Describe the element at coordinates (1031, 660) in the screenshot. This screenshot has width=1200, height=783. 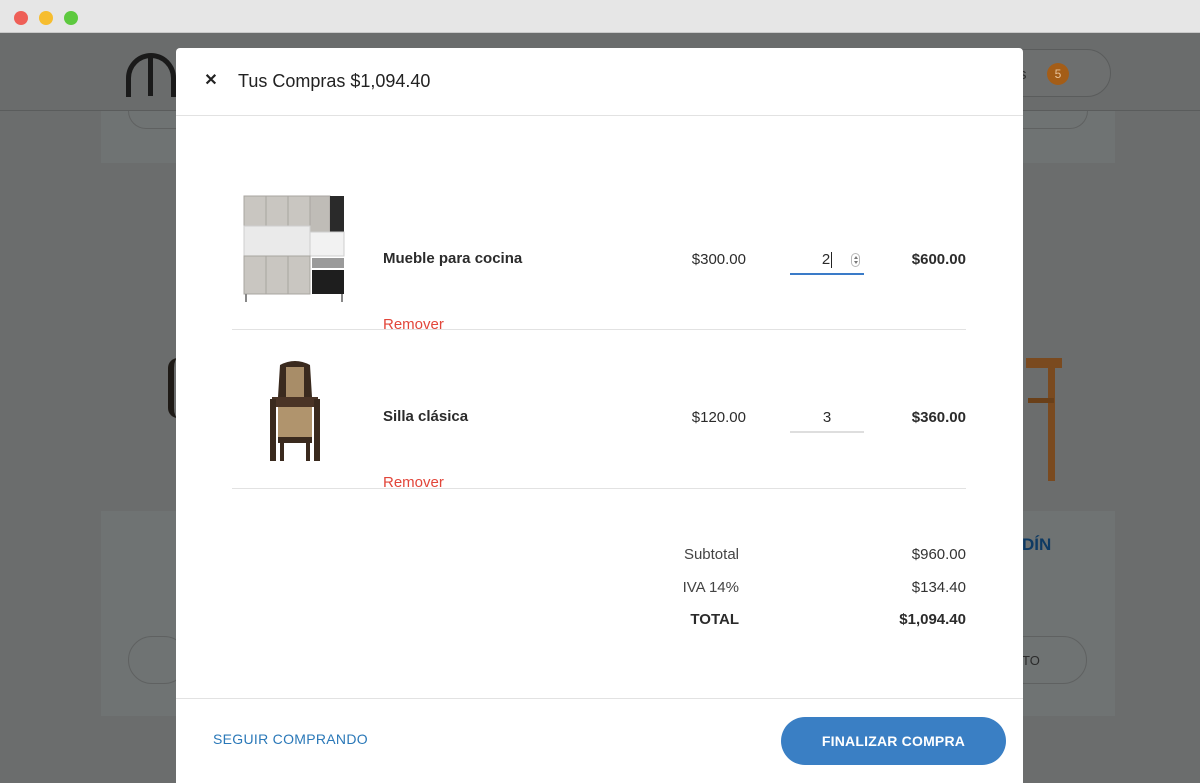
I see `background-product-button-label: TO` at that location.